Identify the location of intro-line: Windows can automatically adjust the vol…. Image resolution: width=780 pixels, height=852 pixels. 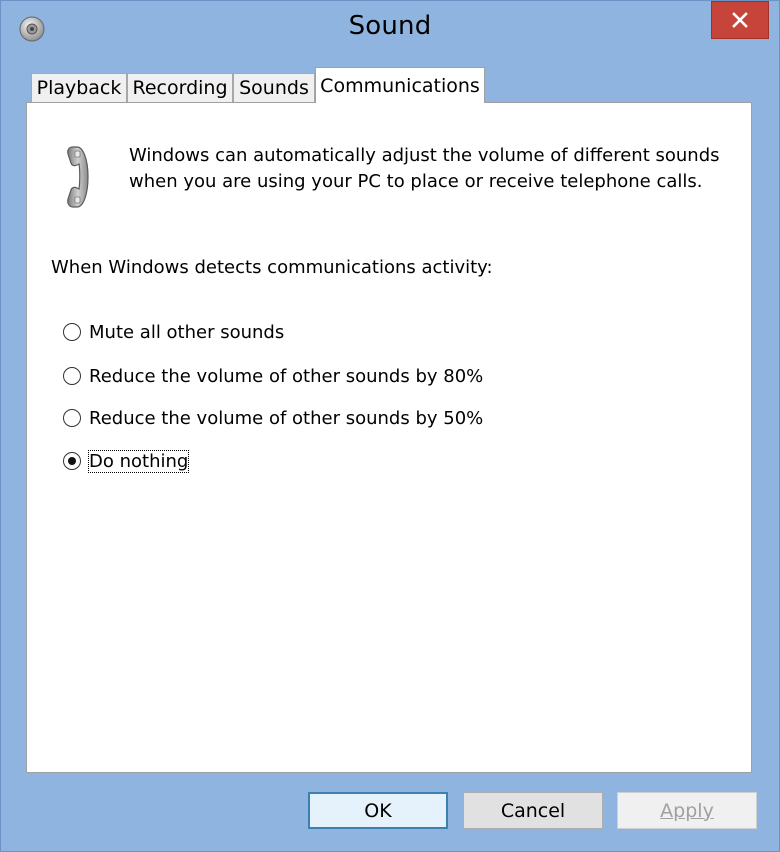
(424, 155).